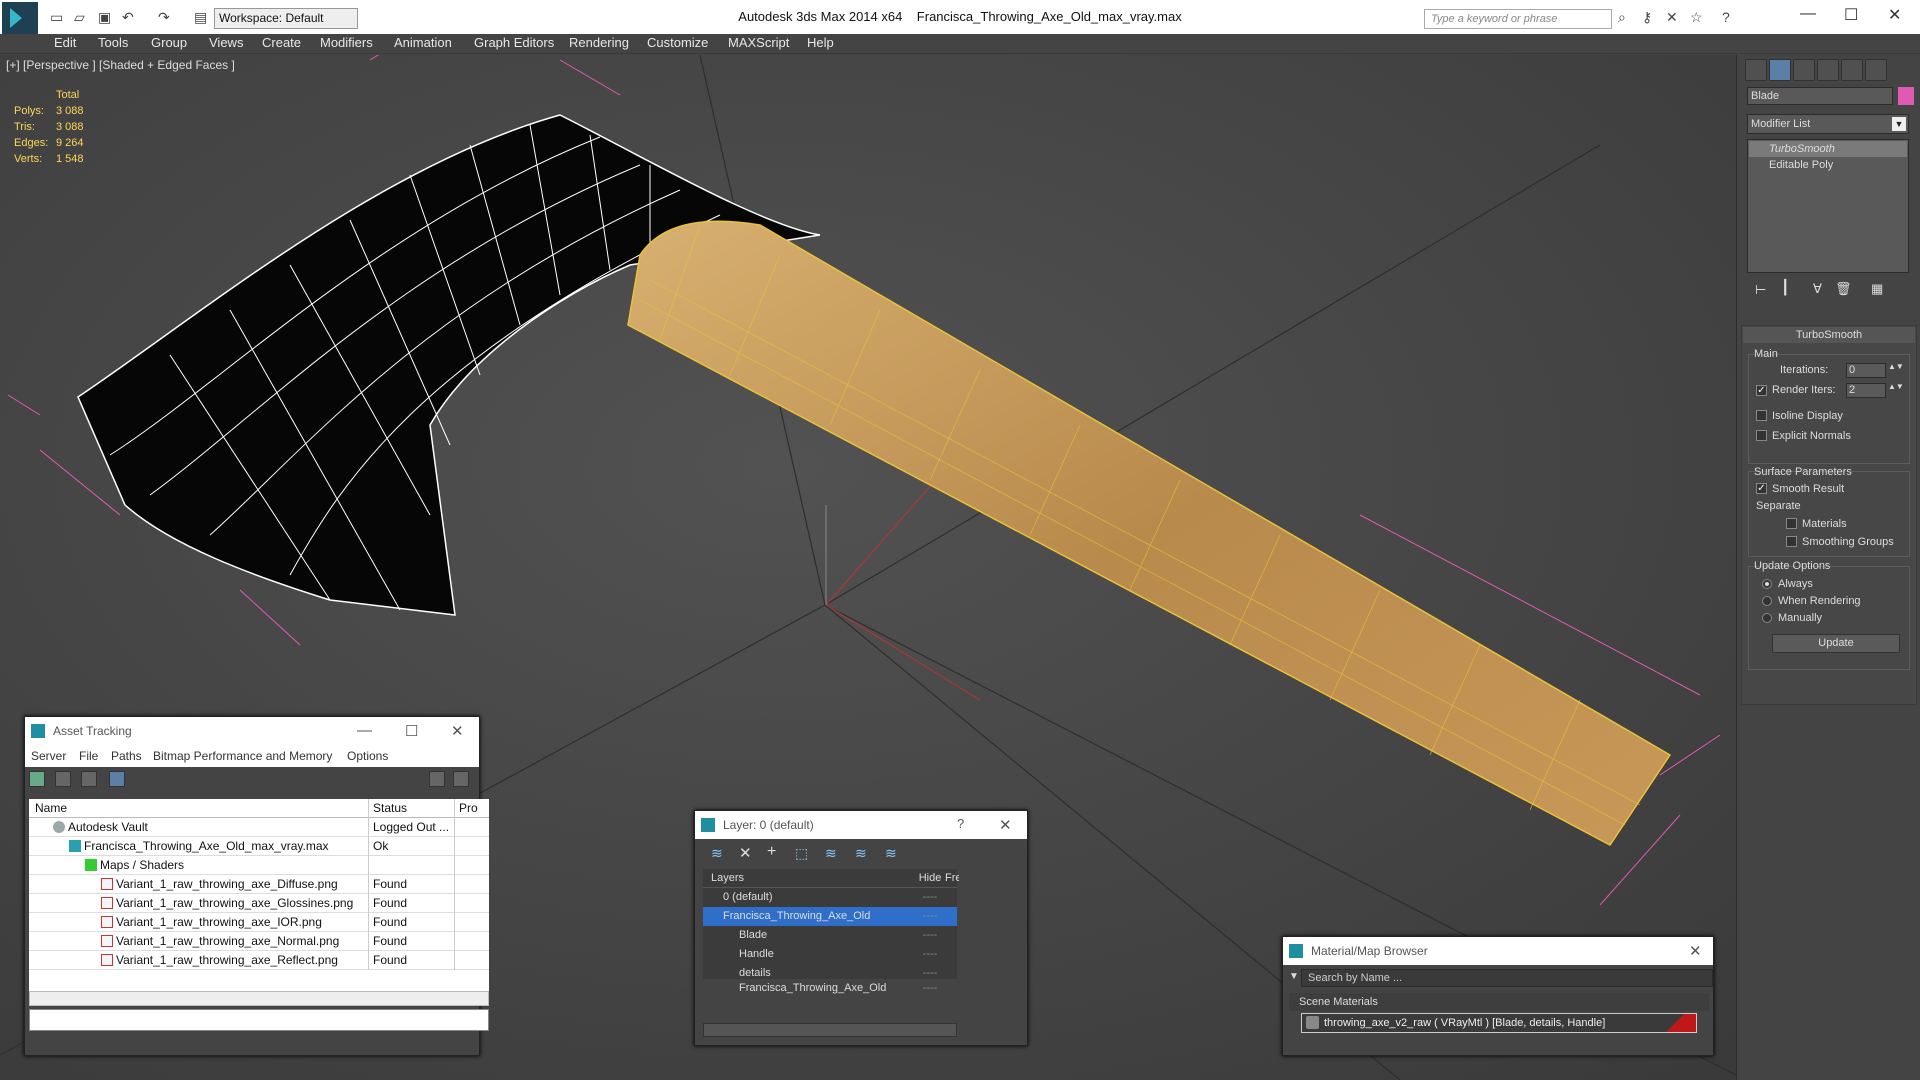 This screenshot has height=1080, width=1920. Describe the element at coordinates (758, 42) in the screenshot. I see `menu-maxscript: MAXScript` at that location.